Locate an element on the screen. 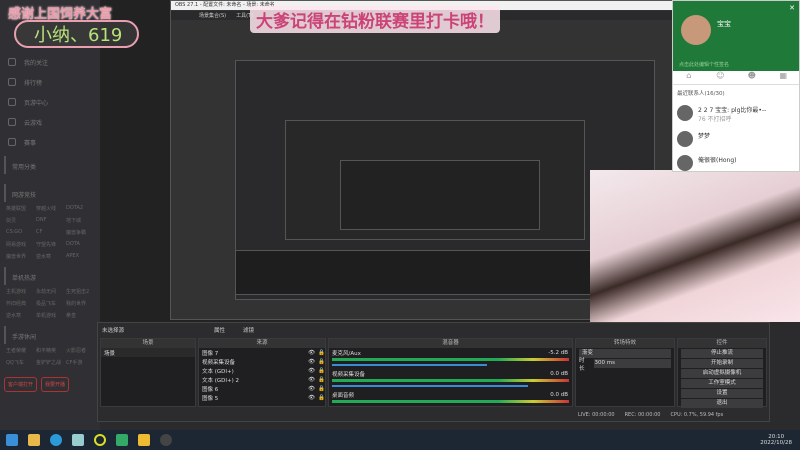 The width and height of the screenshot is (800, 450). category-link: 剑灵 is located at coordinates (20, 220).